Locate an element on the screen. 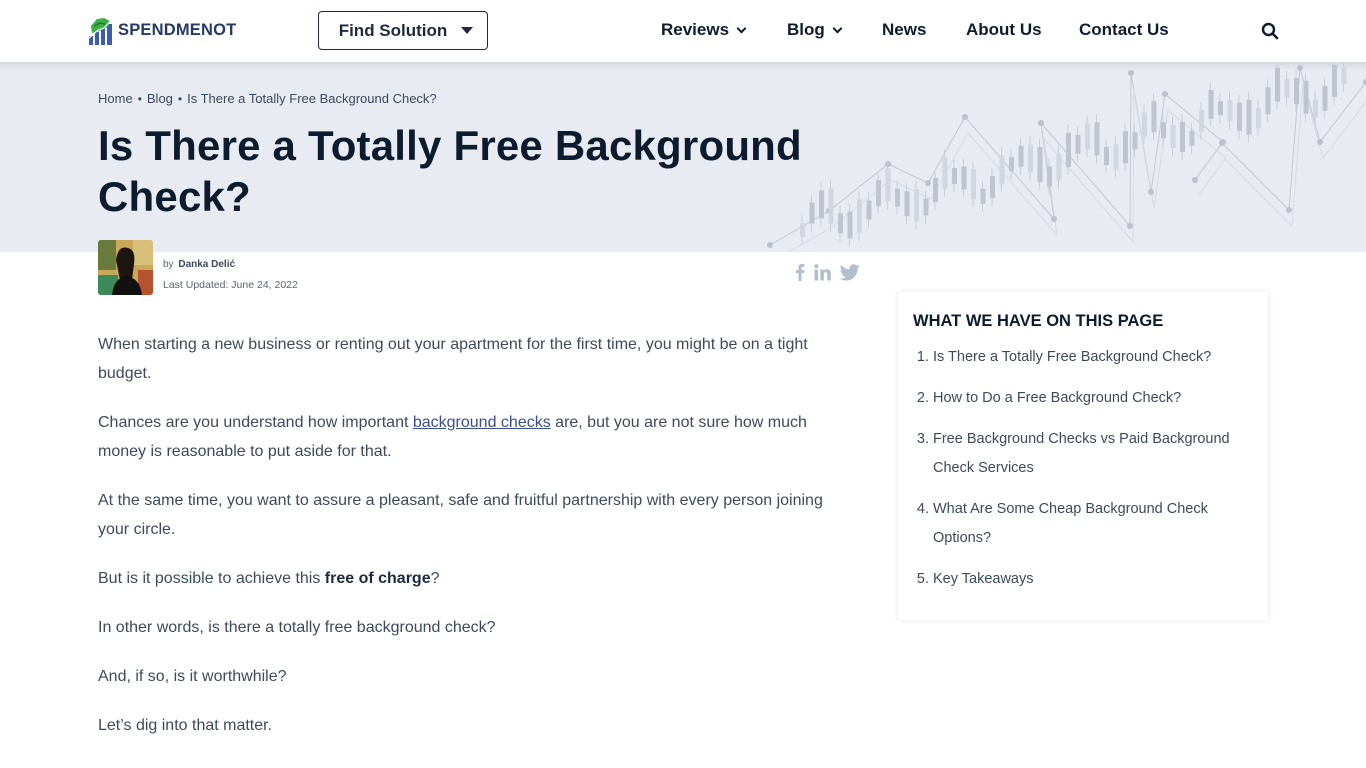 The image size is (1366, 768). linkedin-icon is located at coordinates (822, 272).